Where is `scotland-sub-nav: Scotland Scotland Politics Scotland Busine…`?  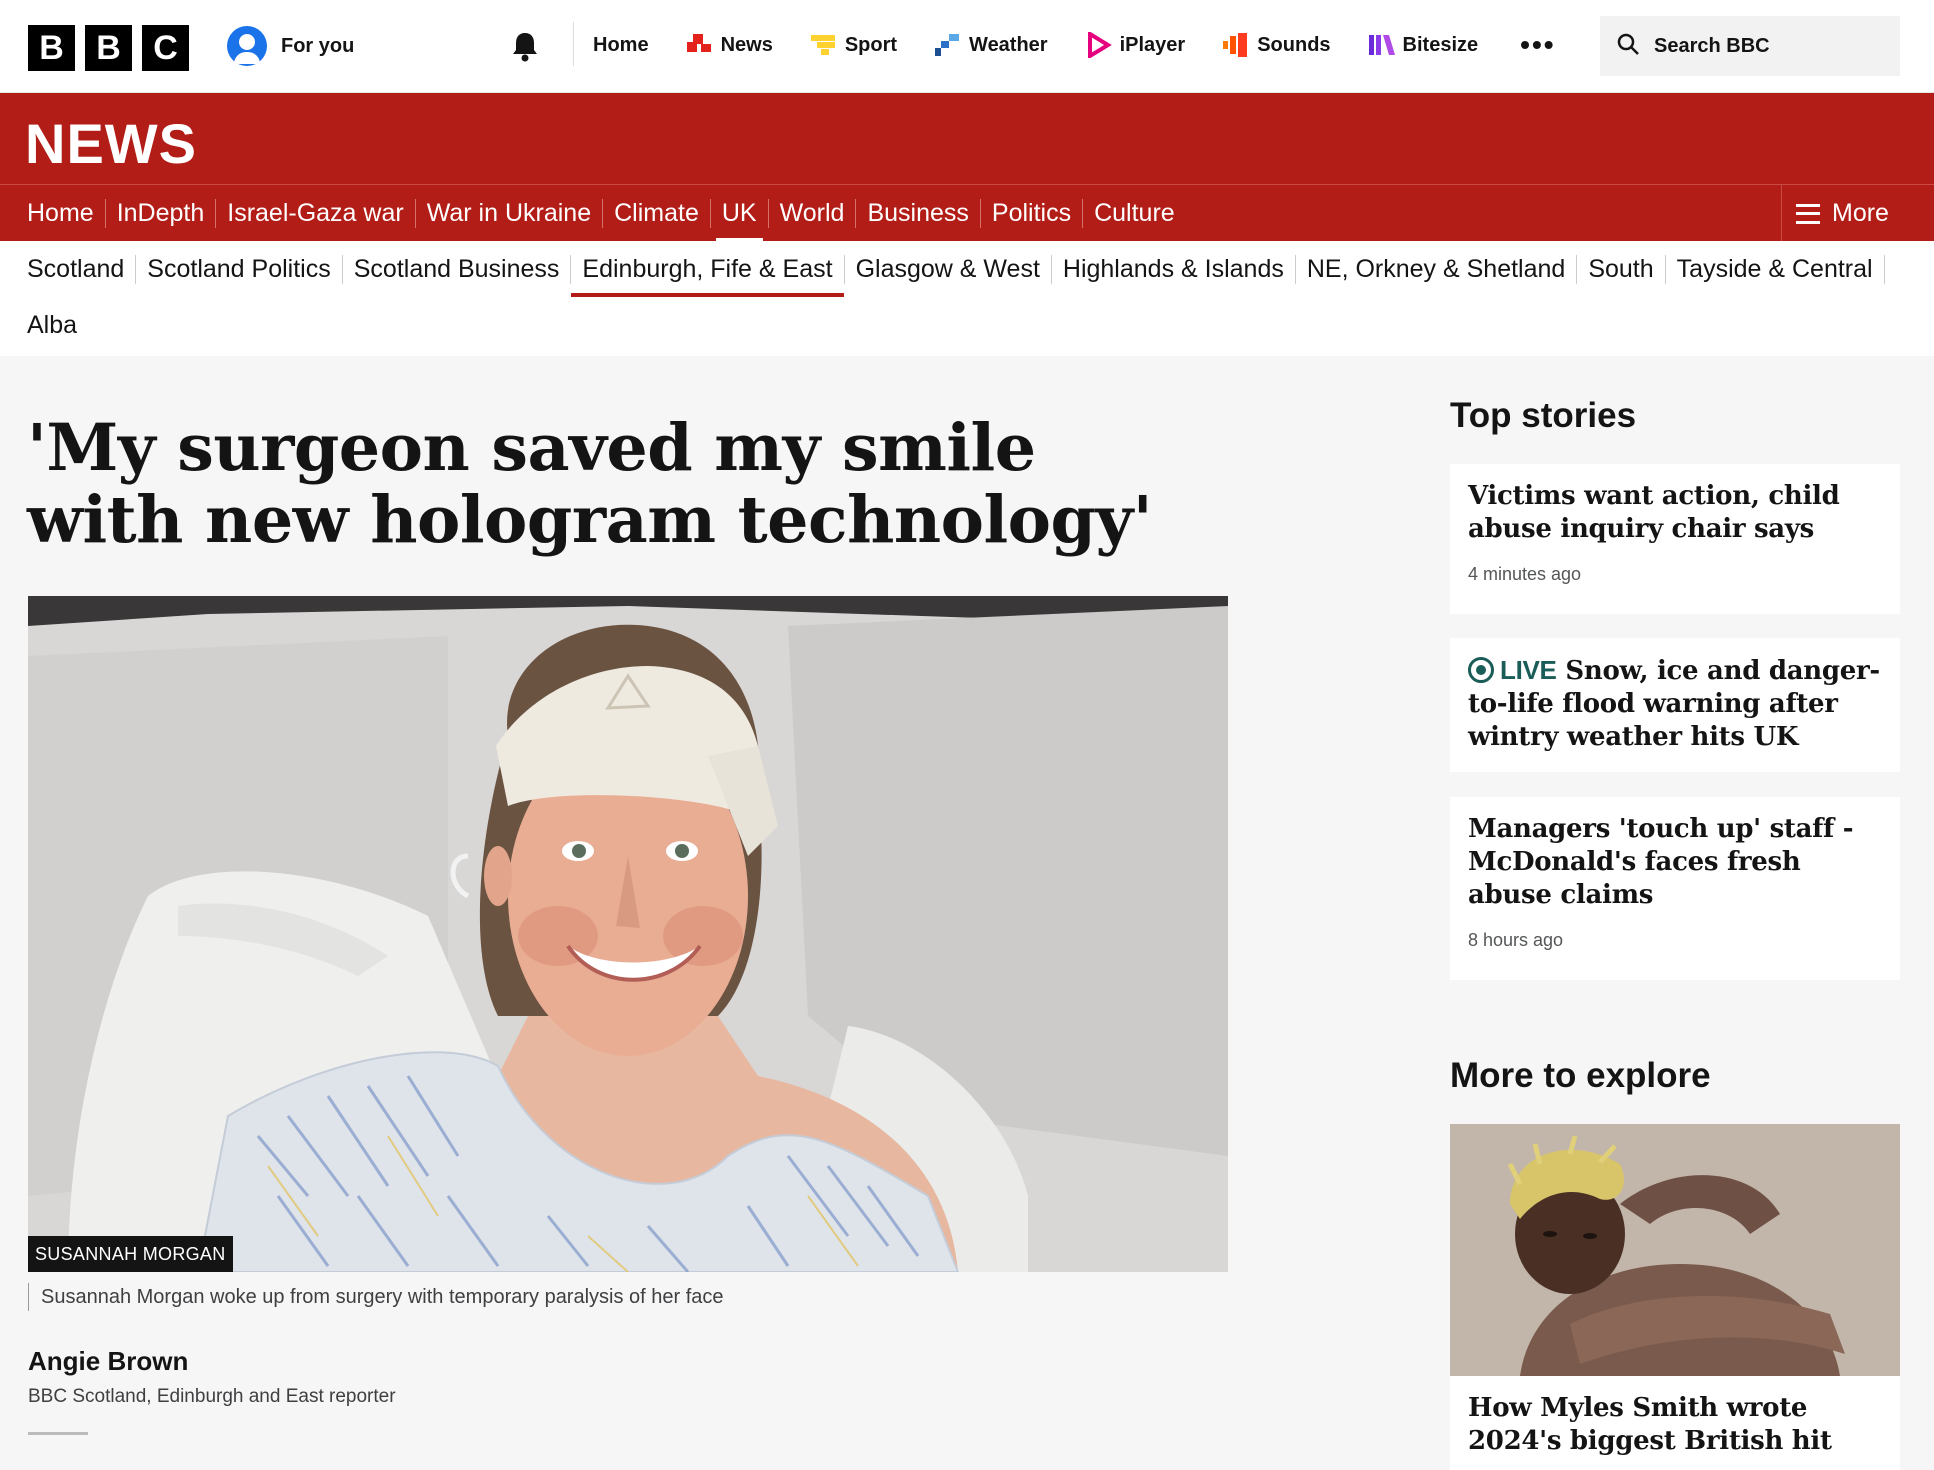
scotland-sub-nav: Scotland Scotland Politics Scotland Busine… is located at coordinates (967, 298).